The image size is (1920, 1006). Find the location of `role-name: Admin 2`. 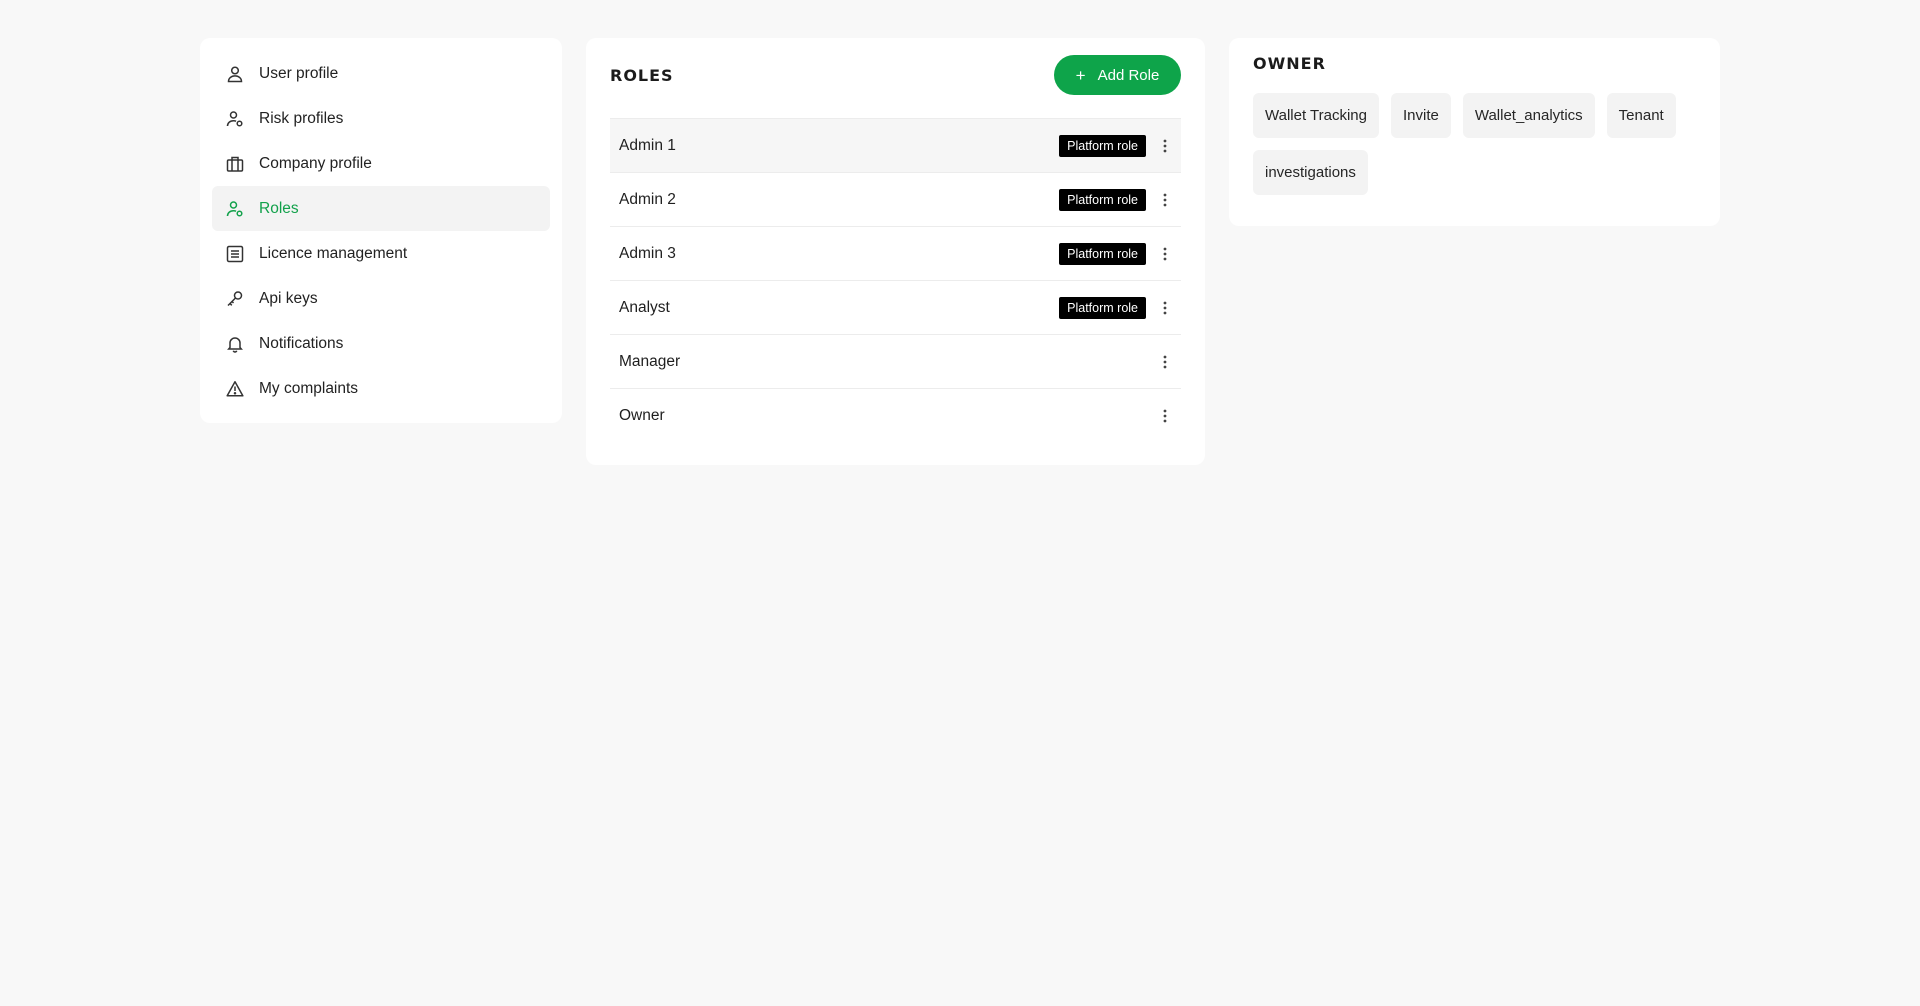

role-name: Admin 2 is located at coordinates (647, 199).